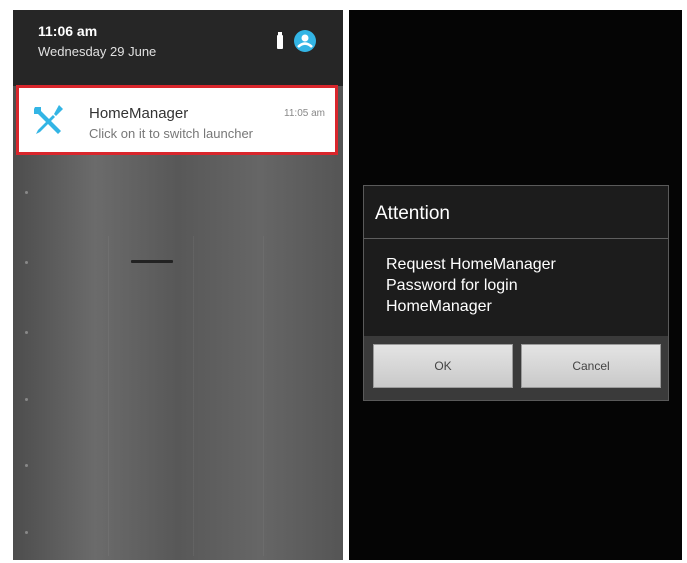 The height and width of the screenshot is (563, 687). What do you see at coordinates (178, 48) in the screenshot?
I see `status-header: 11:06 am Wednesday 29 June` at bounding box center [178, 48].